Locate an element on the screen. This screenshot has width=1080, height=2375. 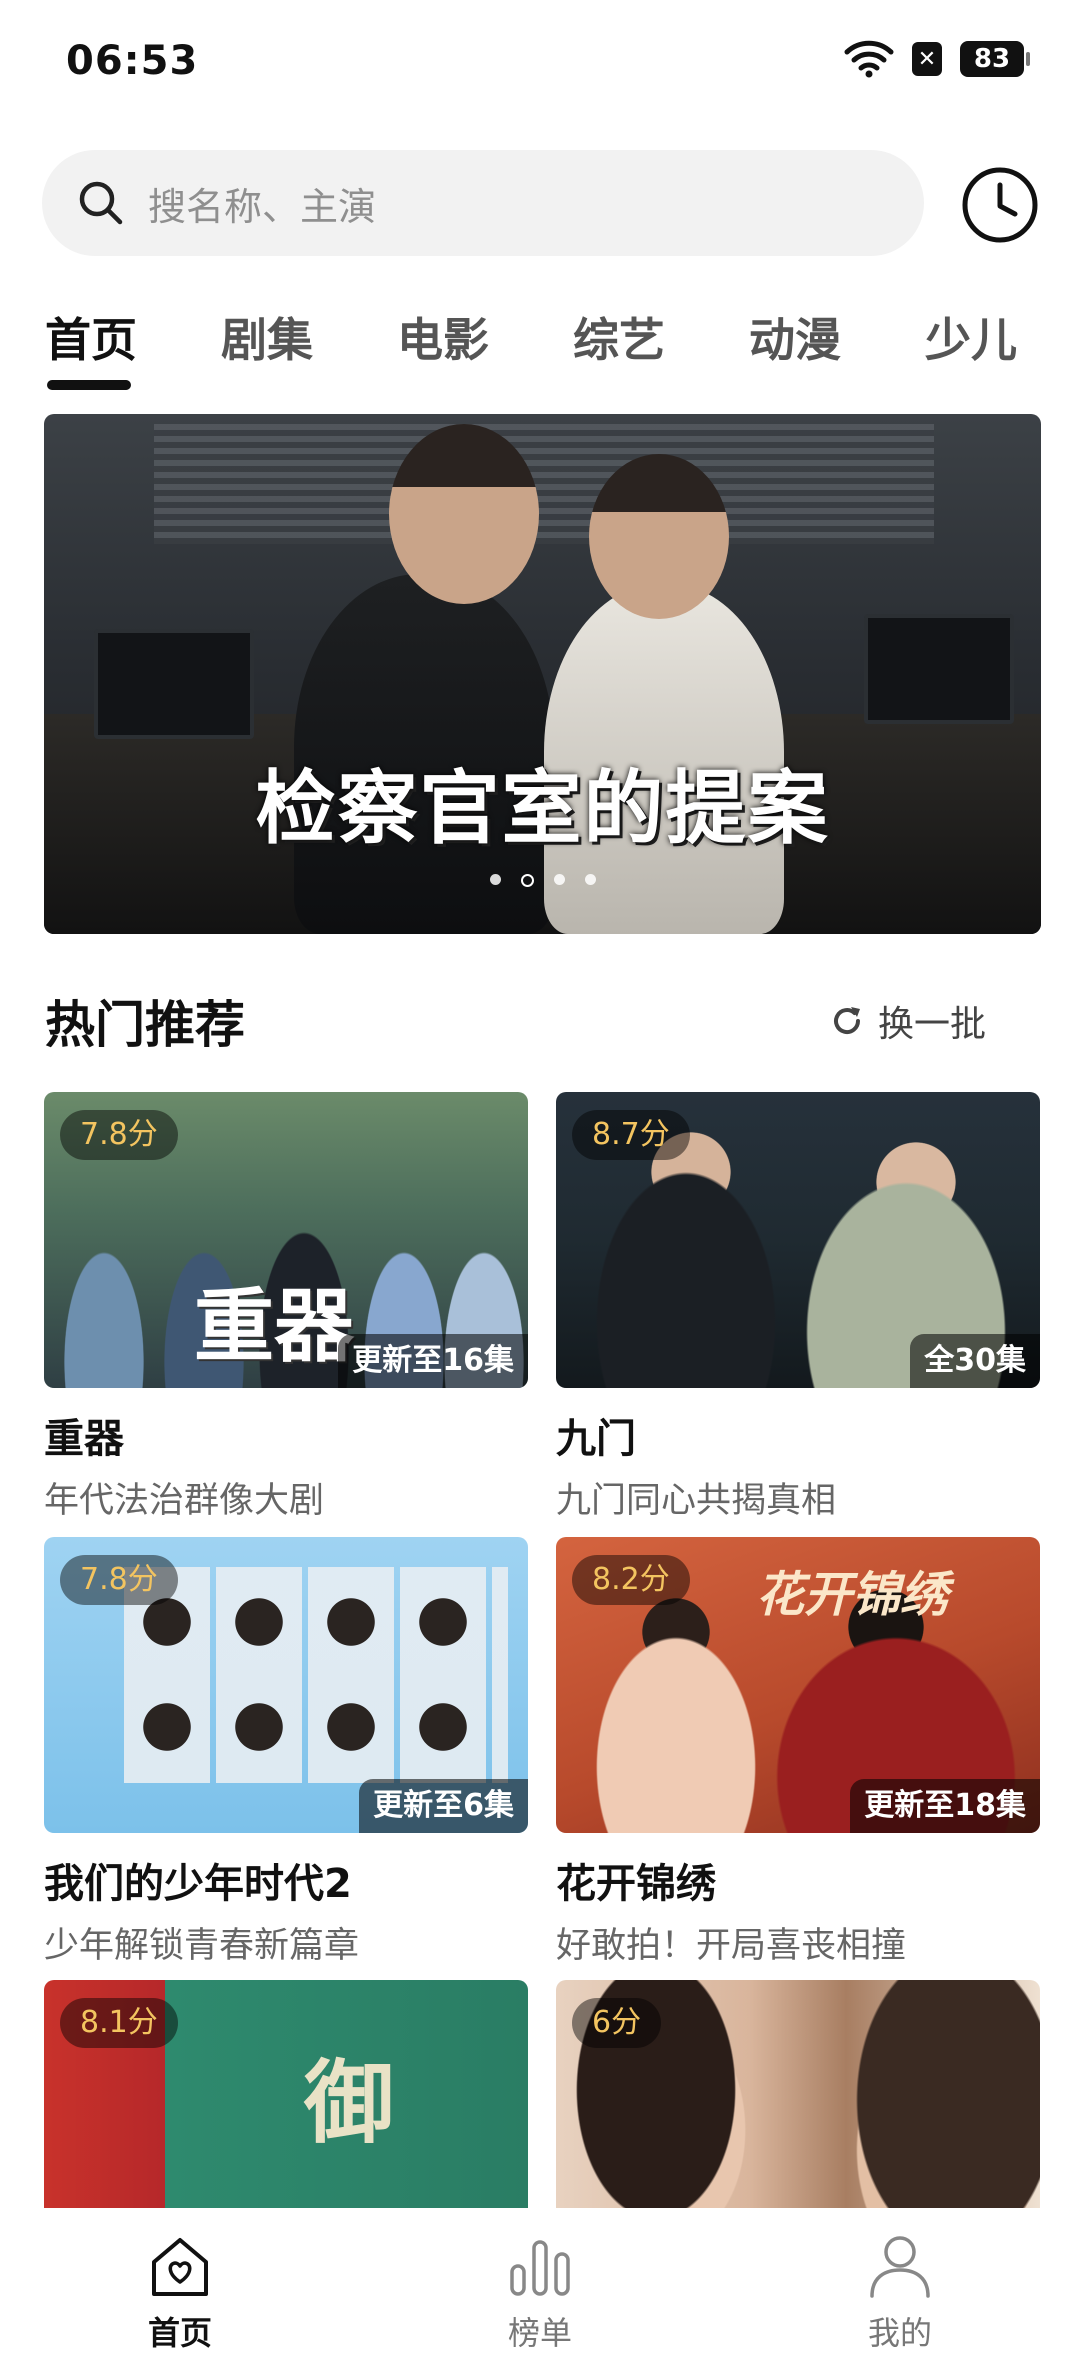
history-clock-icon is located at coordinates (1000, 205).